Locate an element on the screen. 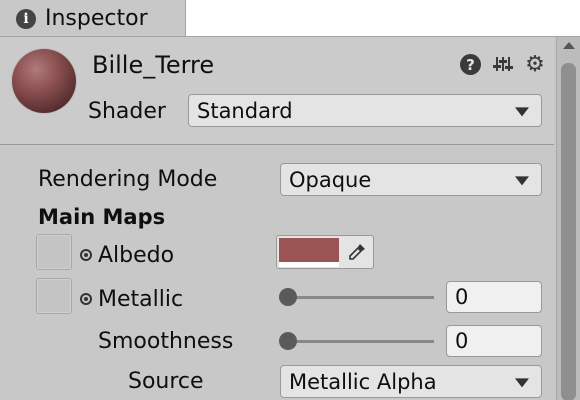 The image size is (580, 400). alpha-bar is located at coordinates (309, 265).